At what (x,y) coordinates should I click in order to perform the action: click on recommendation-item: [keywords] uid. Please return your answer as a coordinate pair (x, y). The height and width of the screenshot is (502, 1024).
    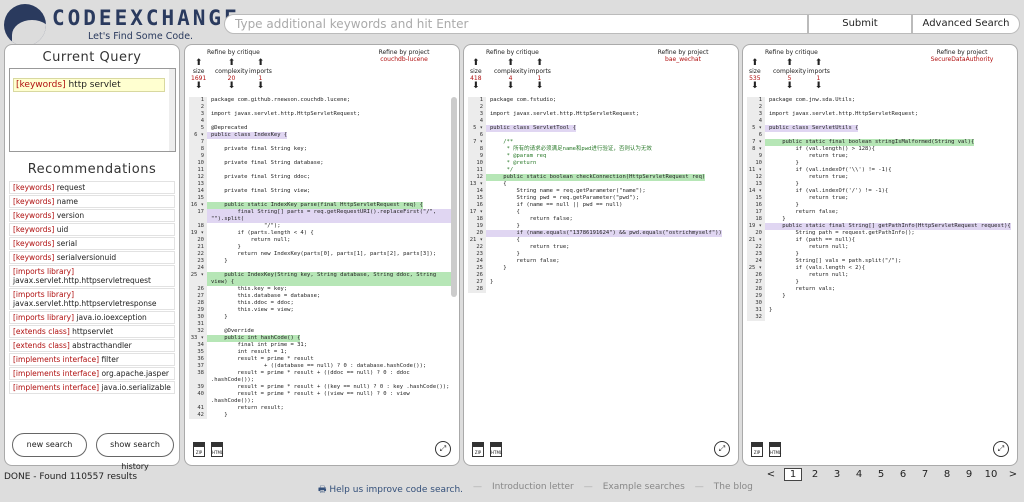
    Looking at the image, I should click on (92, 229).